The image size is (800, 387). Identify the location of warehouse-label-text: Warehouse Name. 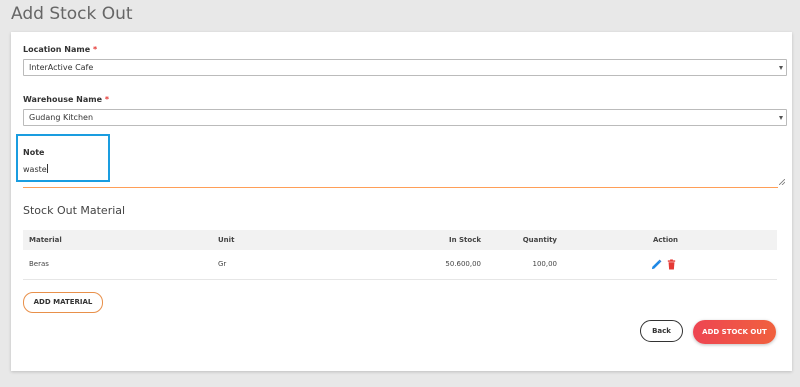
(63, 99).